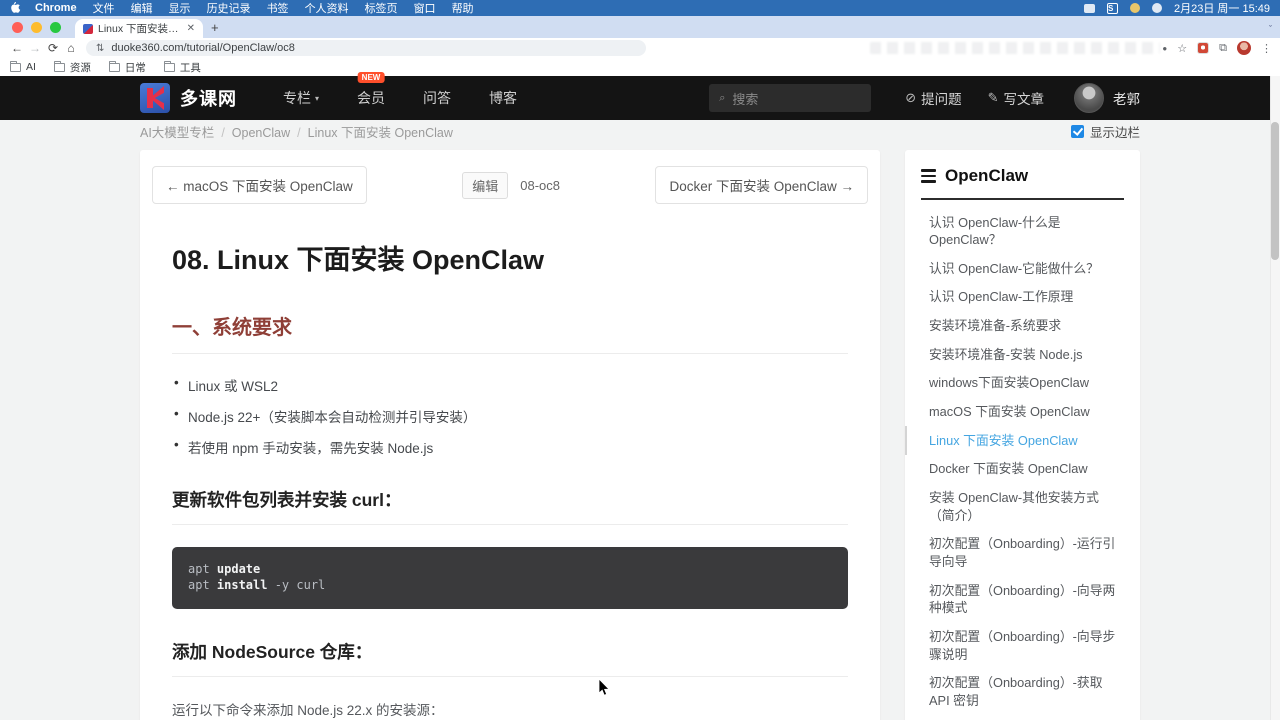  I want to click on subheading-nodesource: 添加 NodeSource 仓库：, so click(510, 658).